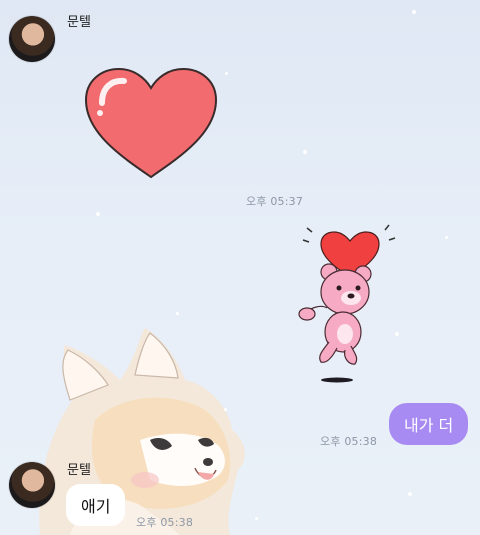 The width and height of the screenshot is (480, 535). I want to click on bear-sticker, so click(348, 304).